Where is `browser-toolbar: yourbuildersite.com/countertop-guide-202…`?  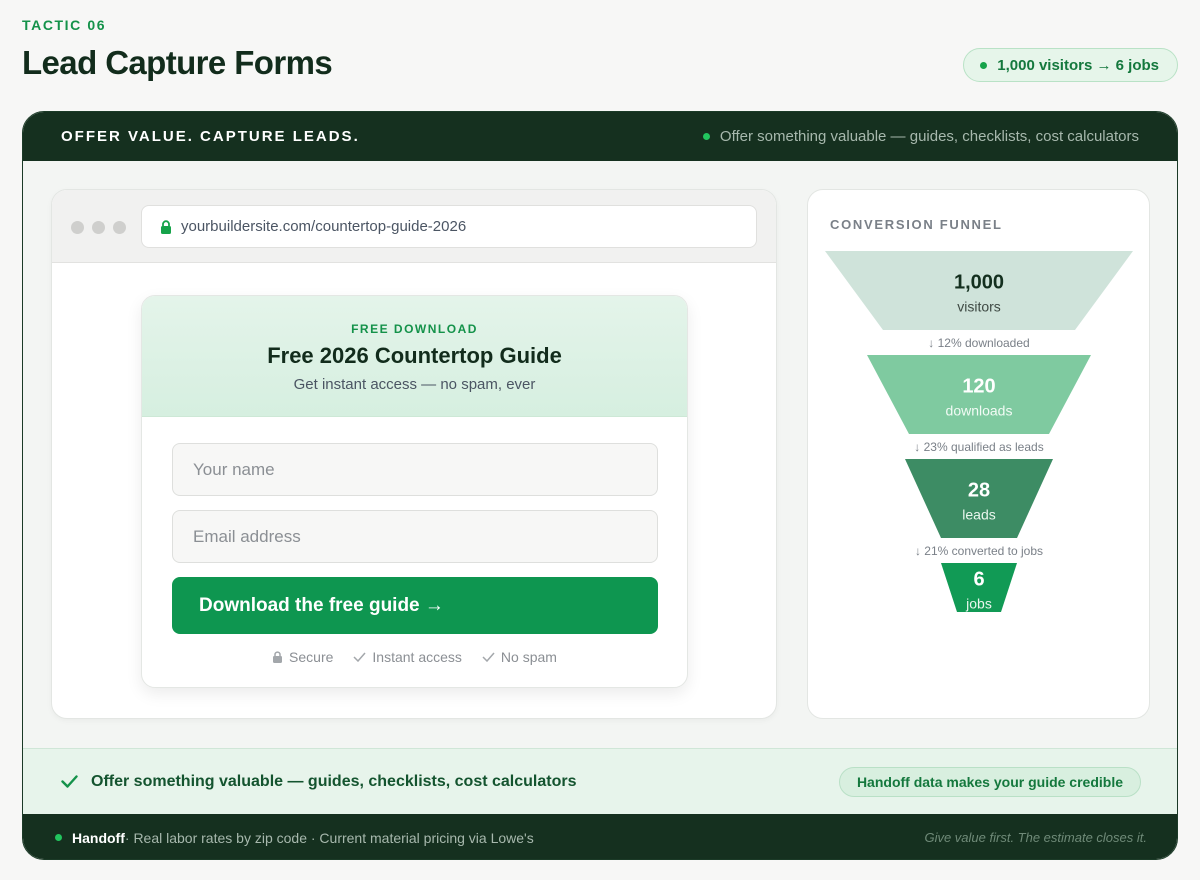
browser-toolbar: yourbuildersite.com/countertop-guide-202… is located at coordinates (414, 226).